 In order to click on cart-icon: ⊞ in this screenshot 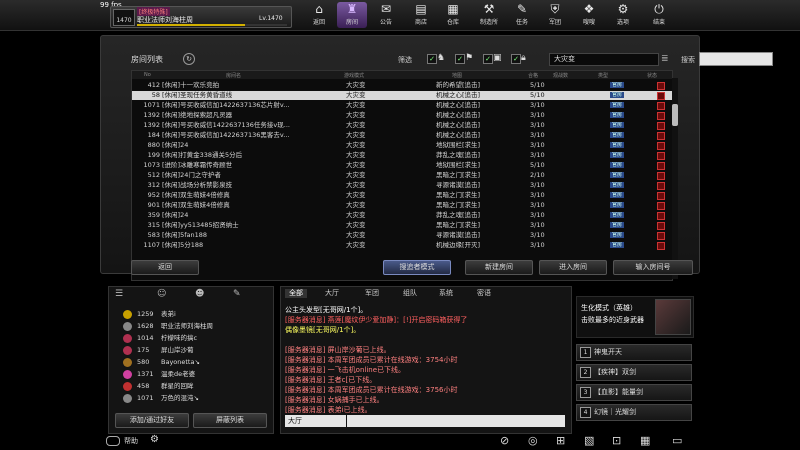, I will do `click(560, 440)`.